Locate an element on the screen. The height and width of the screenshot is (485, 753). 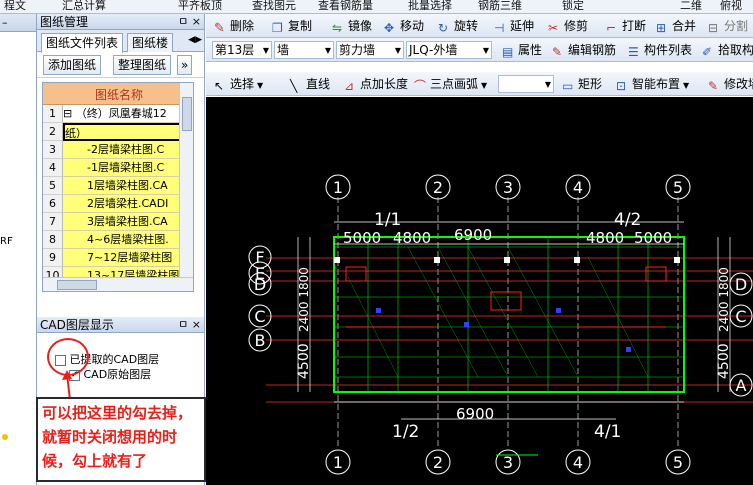
break-icon: ⌐ is located at coordinates (611, 28).